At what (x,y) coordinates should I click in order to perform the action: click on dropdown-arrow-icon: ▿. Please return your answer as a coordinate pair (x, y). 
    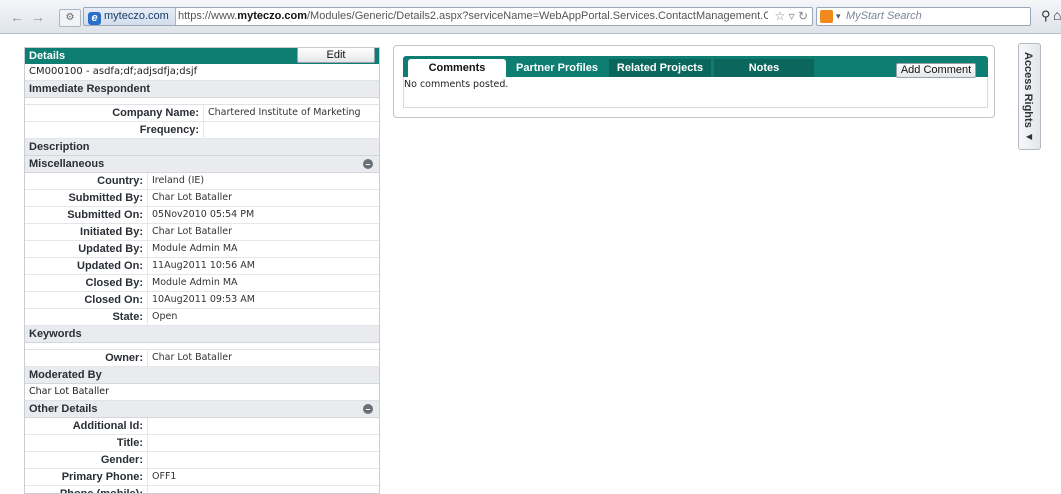
    Looking at the image, I should click on (792, 16).